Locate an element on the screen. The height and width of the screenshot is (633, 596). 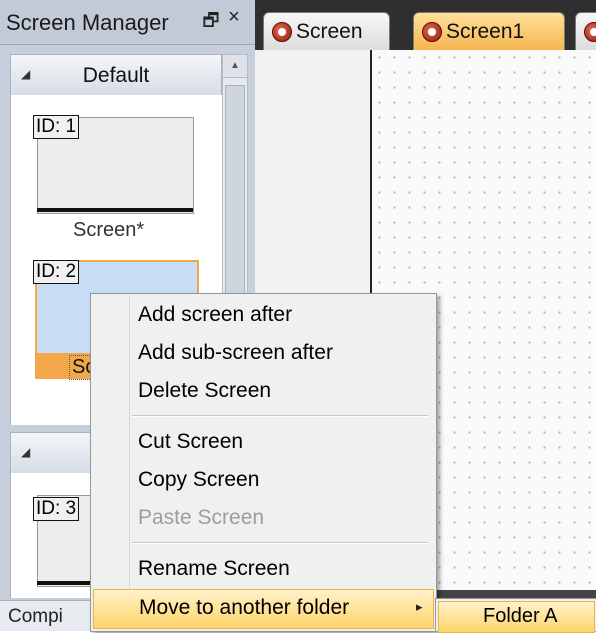
menu-item-cut-screen: Cut Screen is located at coordinates (262, 443).